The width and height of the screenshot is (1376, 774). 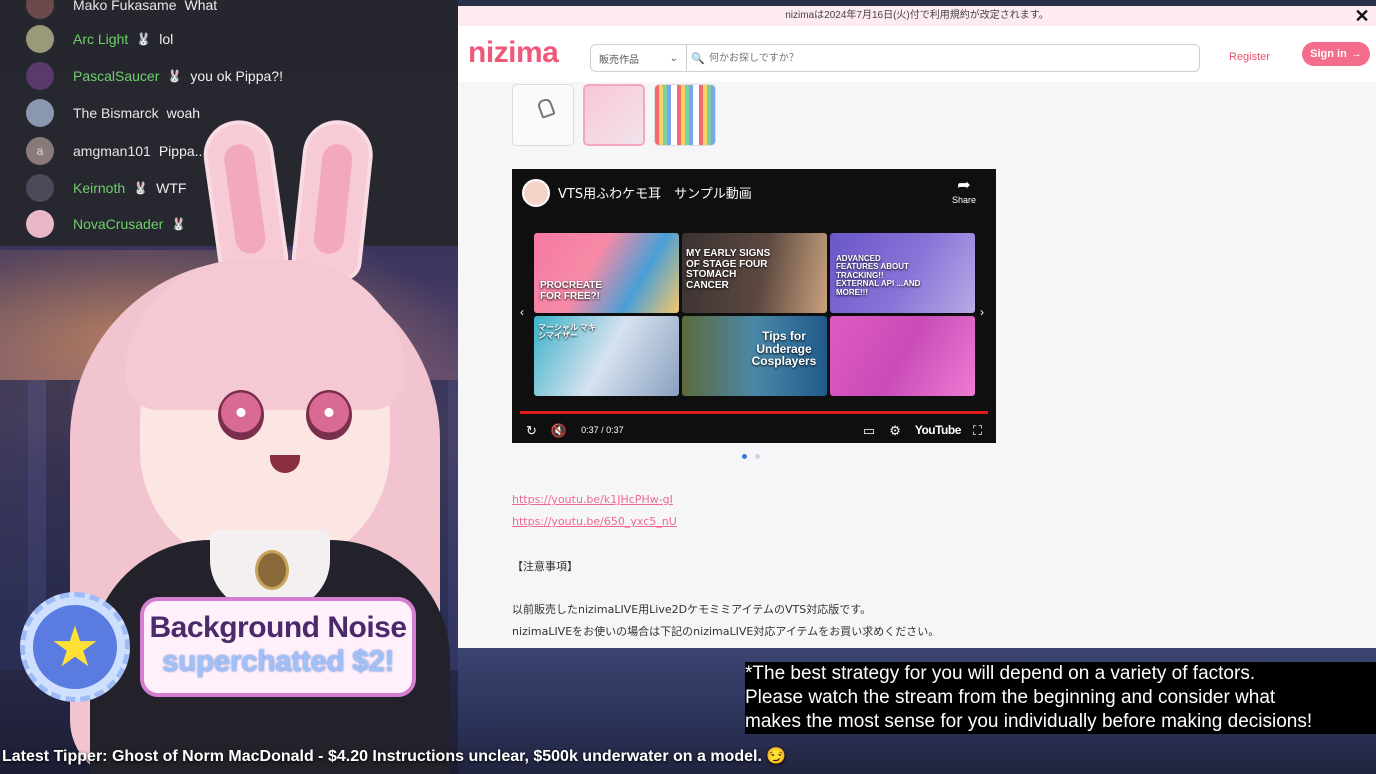 What do you see at coordinates (559, 430) in the screenshot?
I see `mute-icon: 🔇` at bounding box center [559, 430].